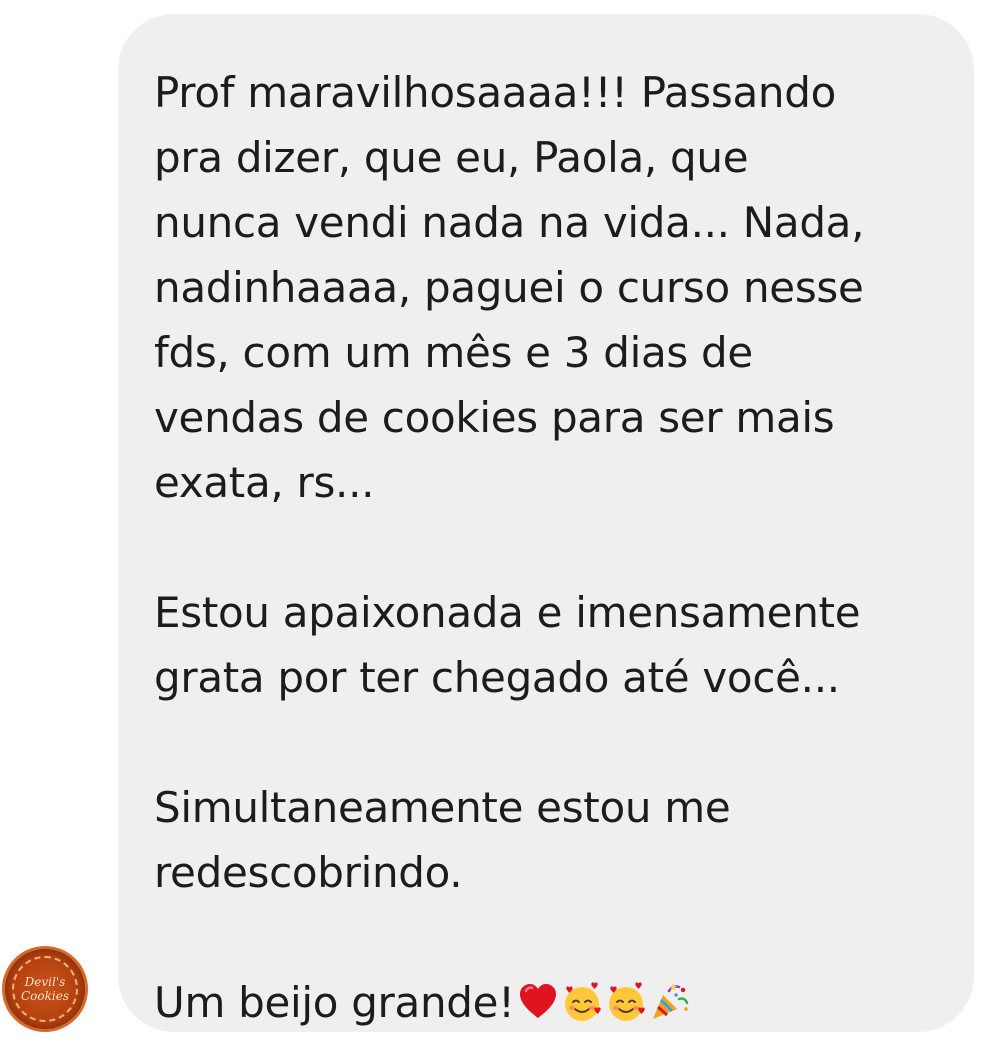 The width and height of the screenshot is (990, 1051). What do you see at coordinates (451, 157) in the screenshot?
I see `message-line: pra dizer, que eu, Paola, que` at bounding box center [451, 157].